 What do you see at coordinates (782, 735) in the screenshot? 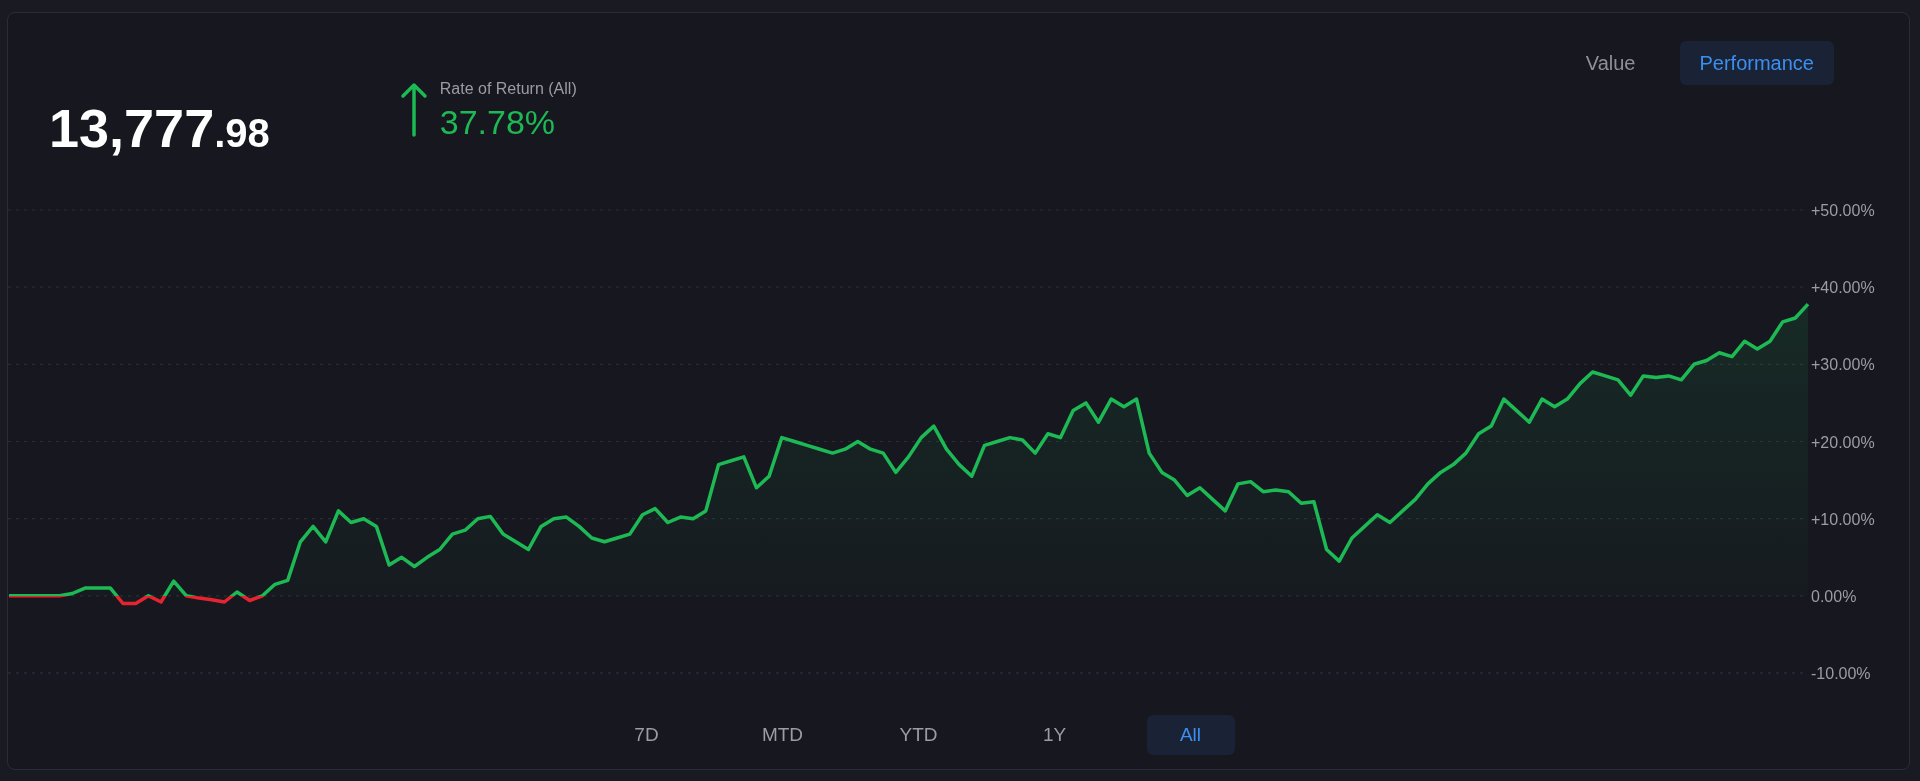
I see `range-tab: MTD` at bounding box center [782, 735].